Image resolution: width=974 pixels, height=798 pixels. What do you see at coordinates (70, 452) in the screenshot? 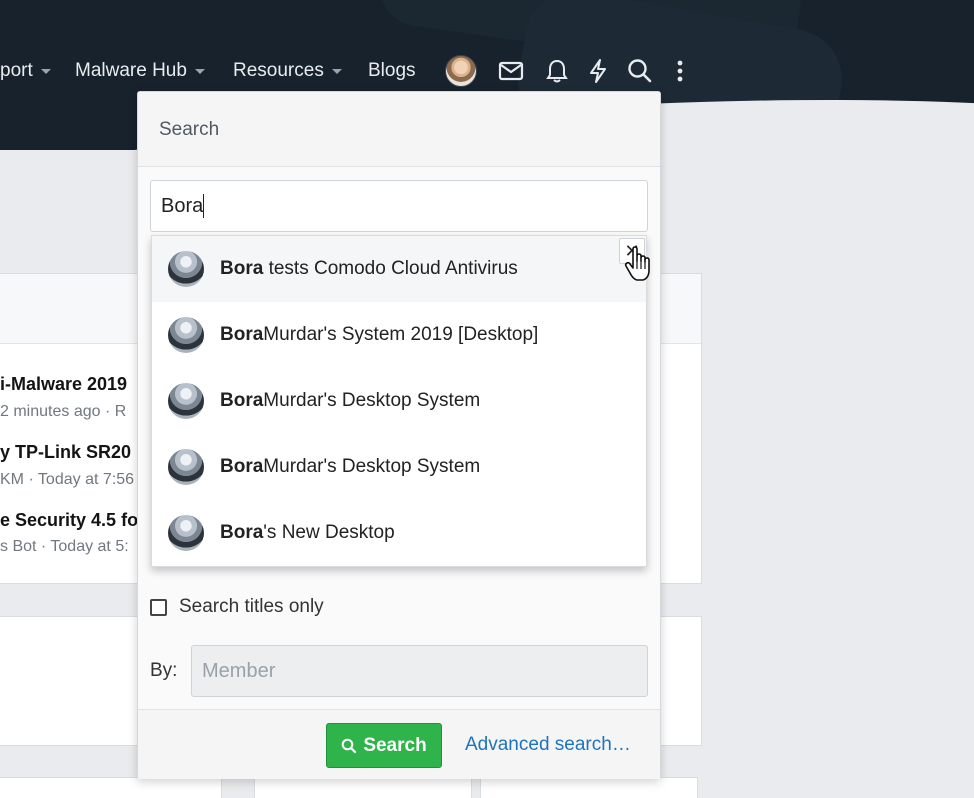
I see `thread-title: y TP-Link SR20 I` at bounding box center [70, 452].